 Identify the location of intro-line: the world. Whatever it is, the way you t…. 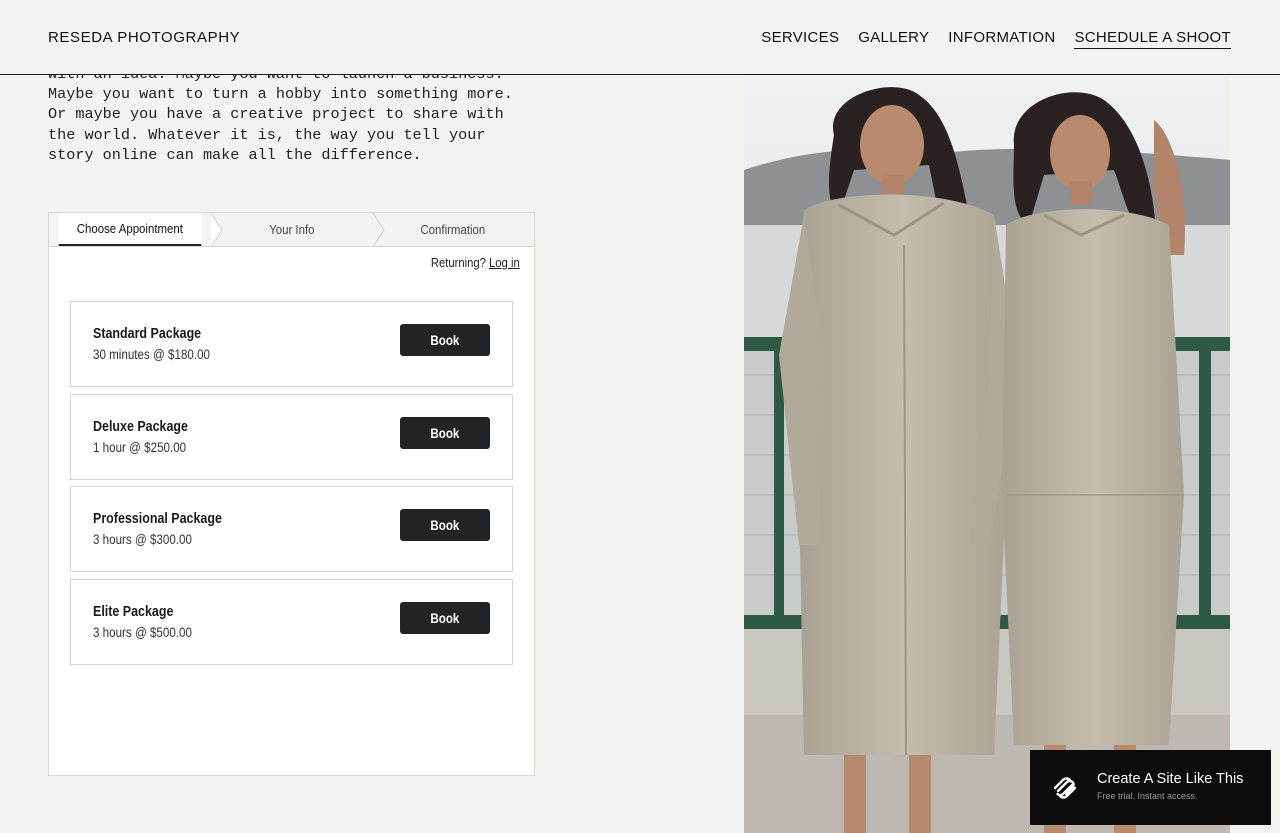
(267, 134).